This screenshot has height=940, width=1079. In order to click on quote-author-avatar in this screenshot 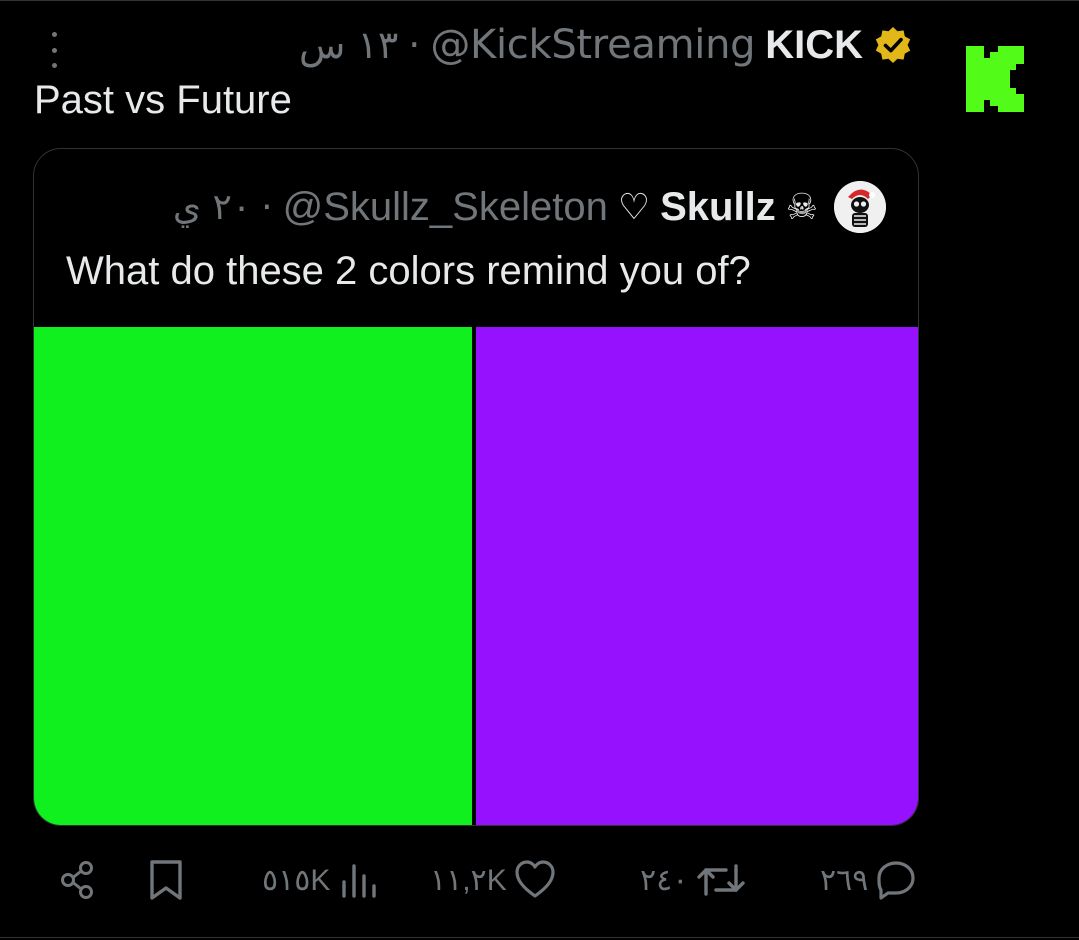, I will do `click(860, 207)`.